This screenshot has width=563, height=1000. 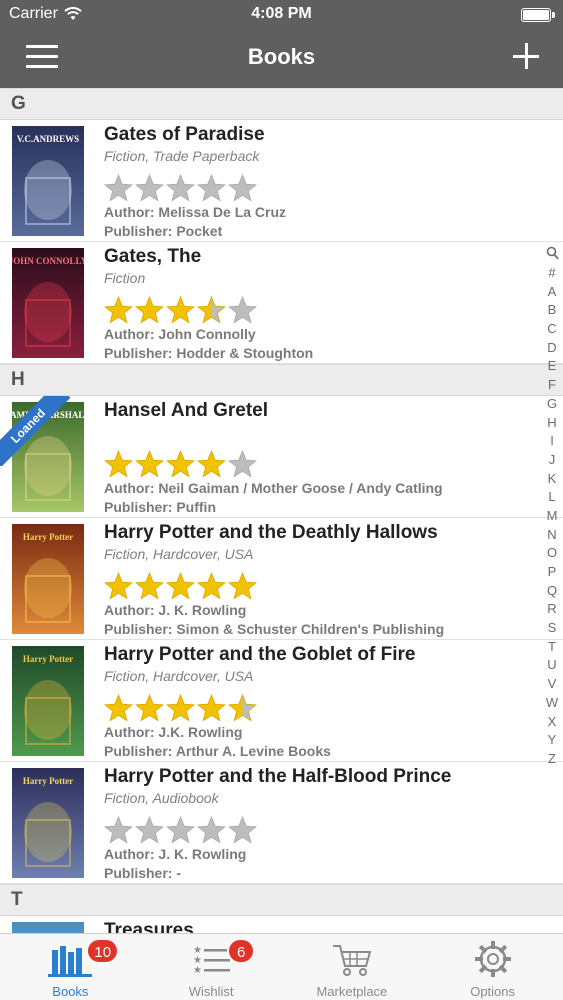 I want to click on book-subtitle, so click(x=319, y=432).